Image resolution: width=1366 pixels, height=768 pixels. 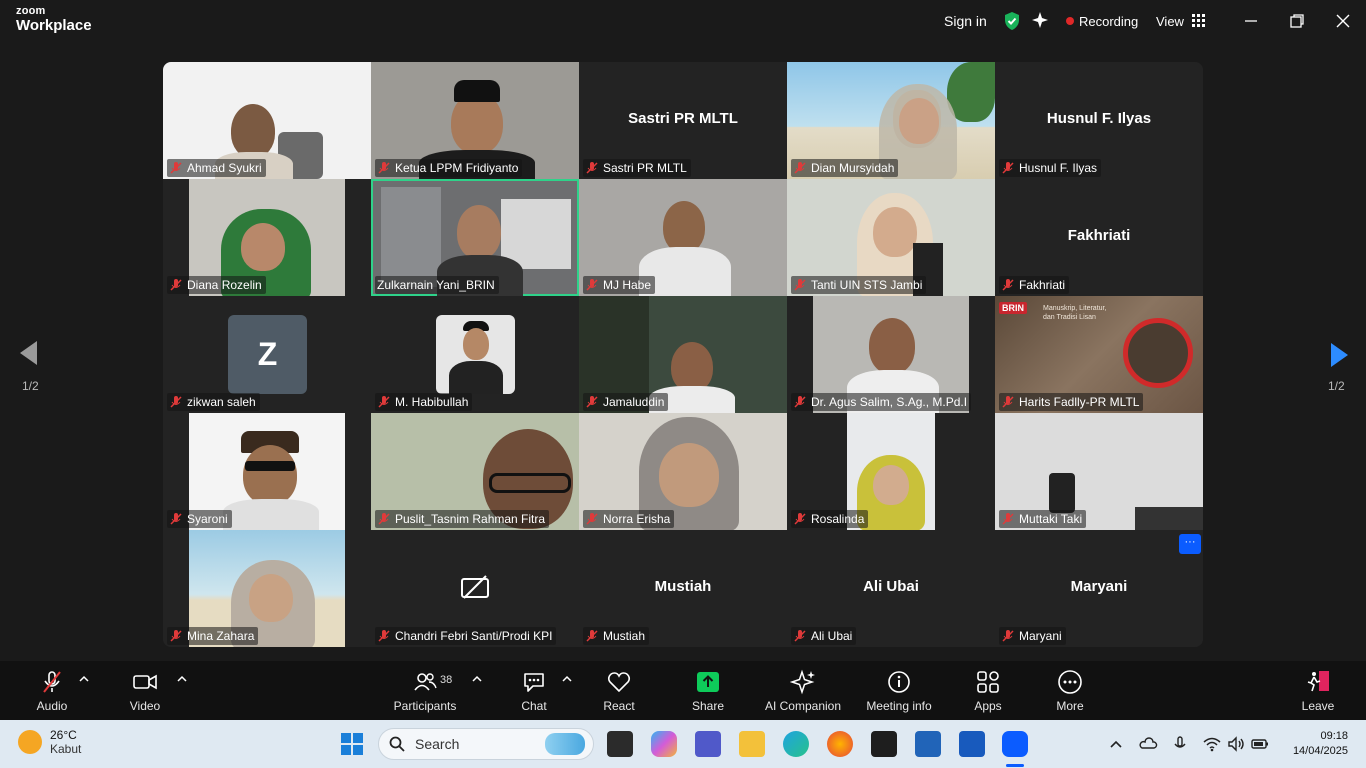 What do you see at coordinates (881, 402) in the screenshot?
I see `participant-nameplate: Dr. Agus Salim, S.Ag., M.Pd.I` at bounding box center [881, 402].